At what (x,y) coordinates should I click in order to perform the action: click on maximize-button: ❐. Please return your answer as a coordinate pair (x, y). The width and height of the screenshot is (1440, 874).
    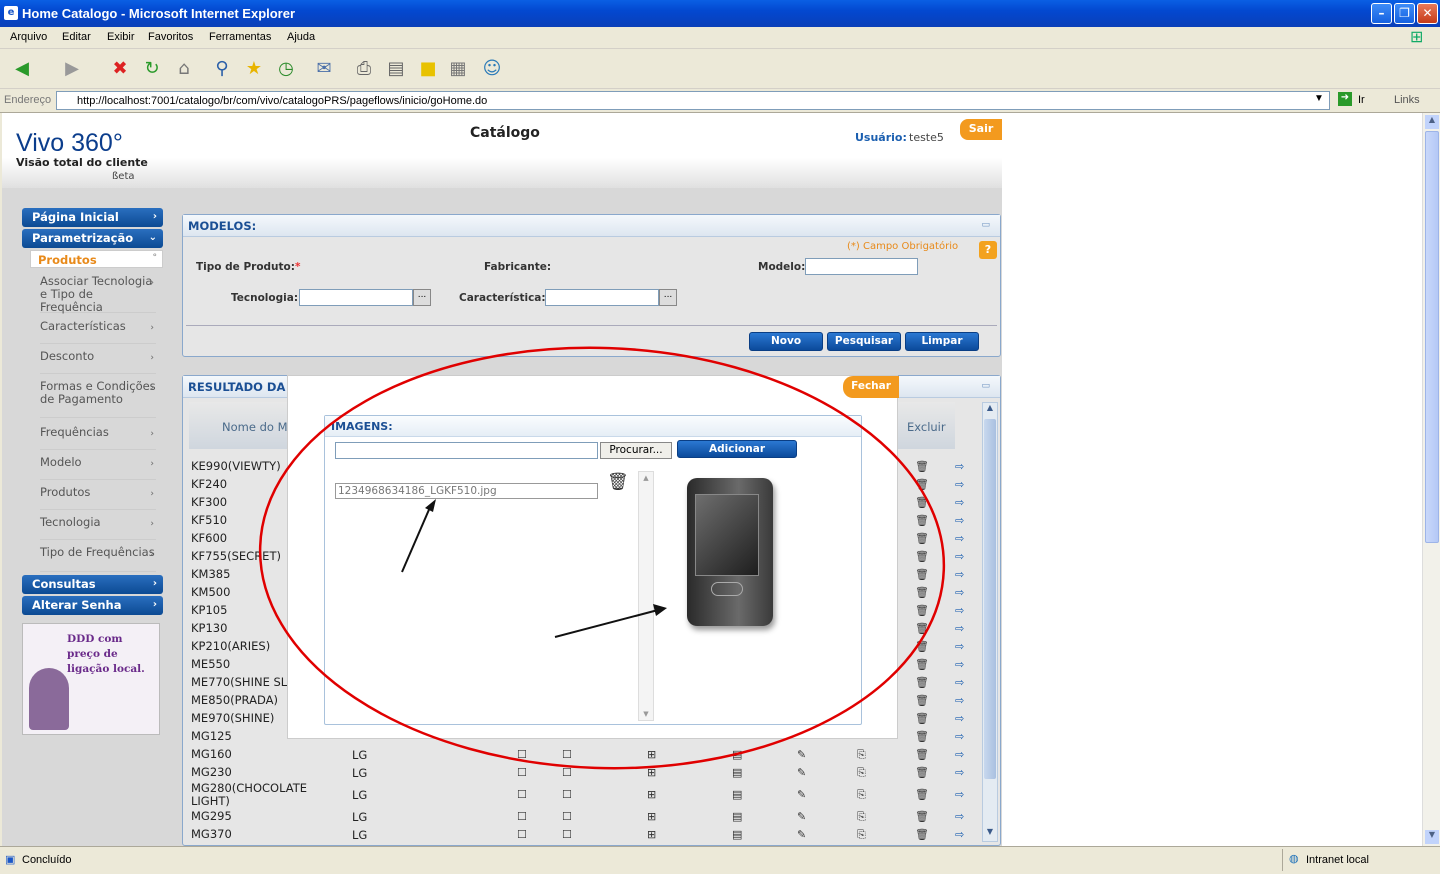
    Looking at the image, I should click on (1404, 13).